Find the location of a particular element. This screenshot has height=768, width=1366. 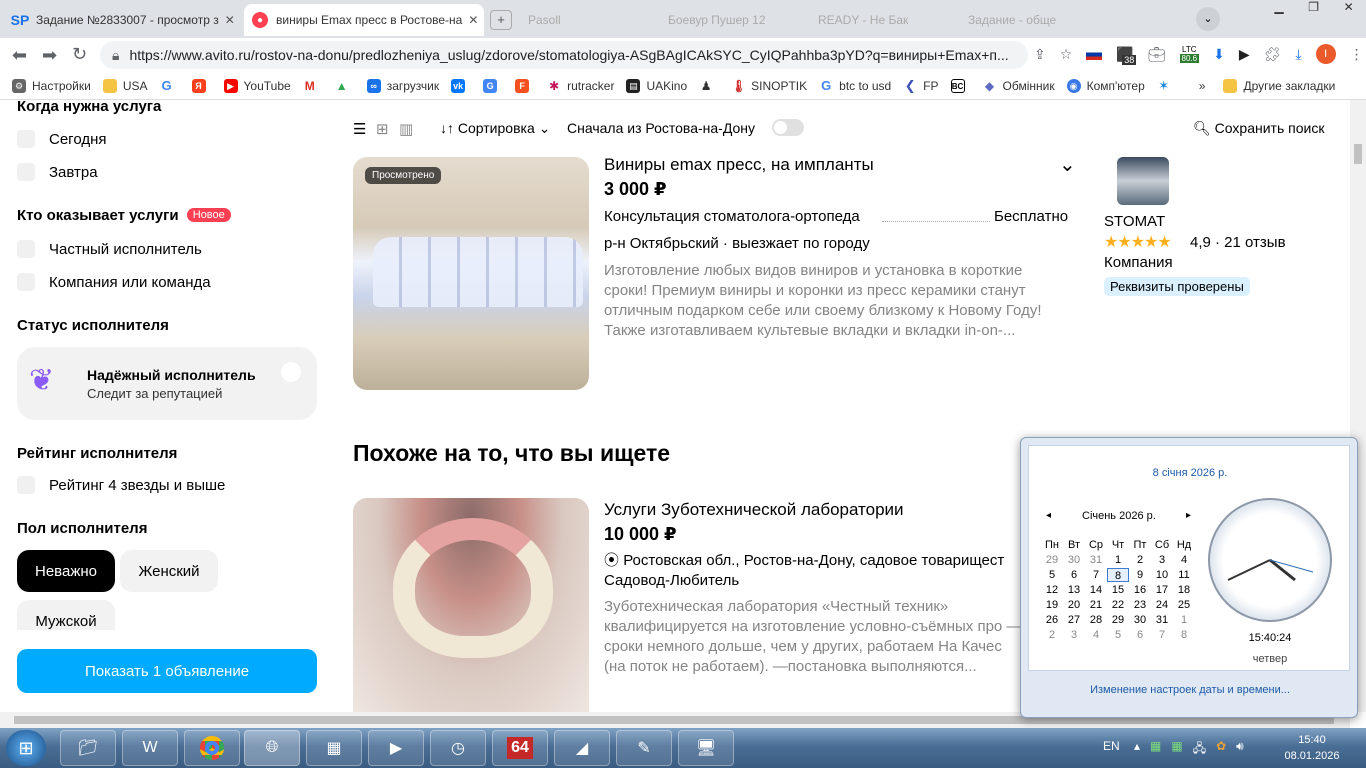

show-hidden-icon: ▴ is located at coordinates (1137, 749).